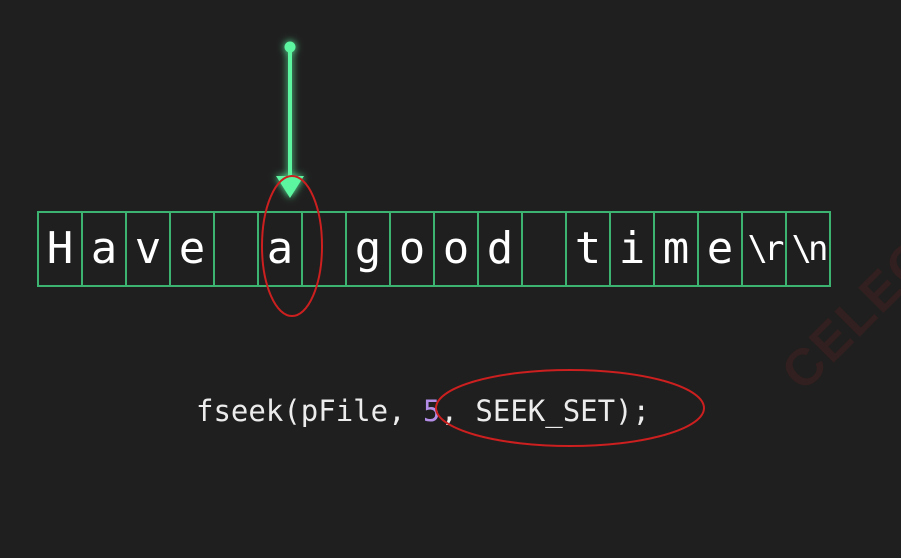  Describe the element at coordinates (292, 411) in the screenshot. I see `code-open-paren: (` at that location.